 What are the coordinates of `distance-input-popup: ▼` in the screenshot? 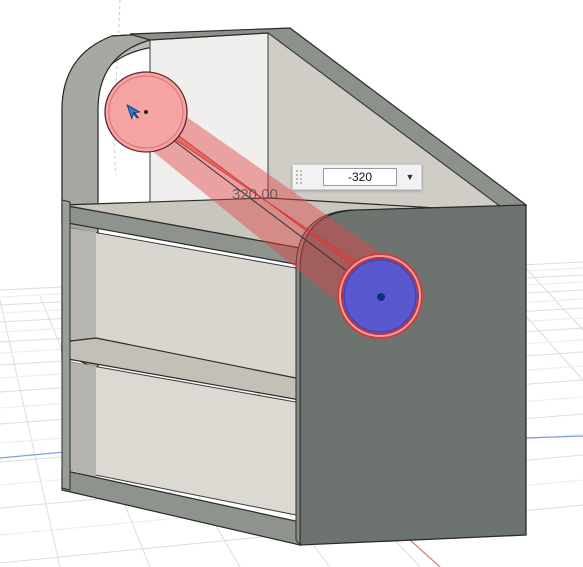 It's located at (357, 177).